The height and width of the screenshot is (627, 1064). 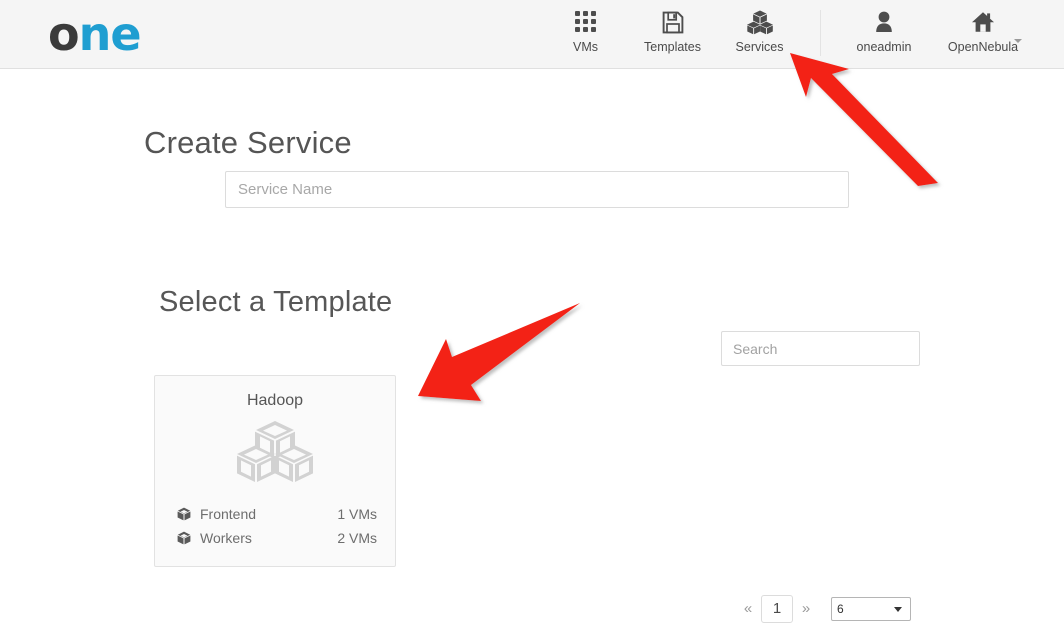 I want to click on pagination-page-1: 1, so click(x=777, y=609).